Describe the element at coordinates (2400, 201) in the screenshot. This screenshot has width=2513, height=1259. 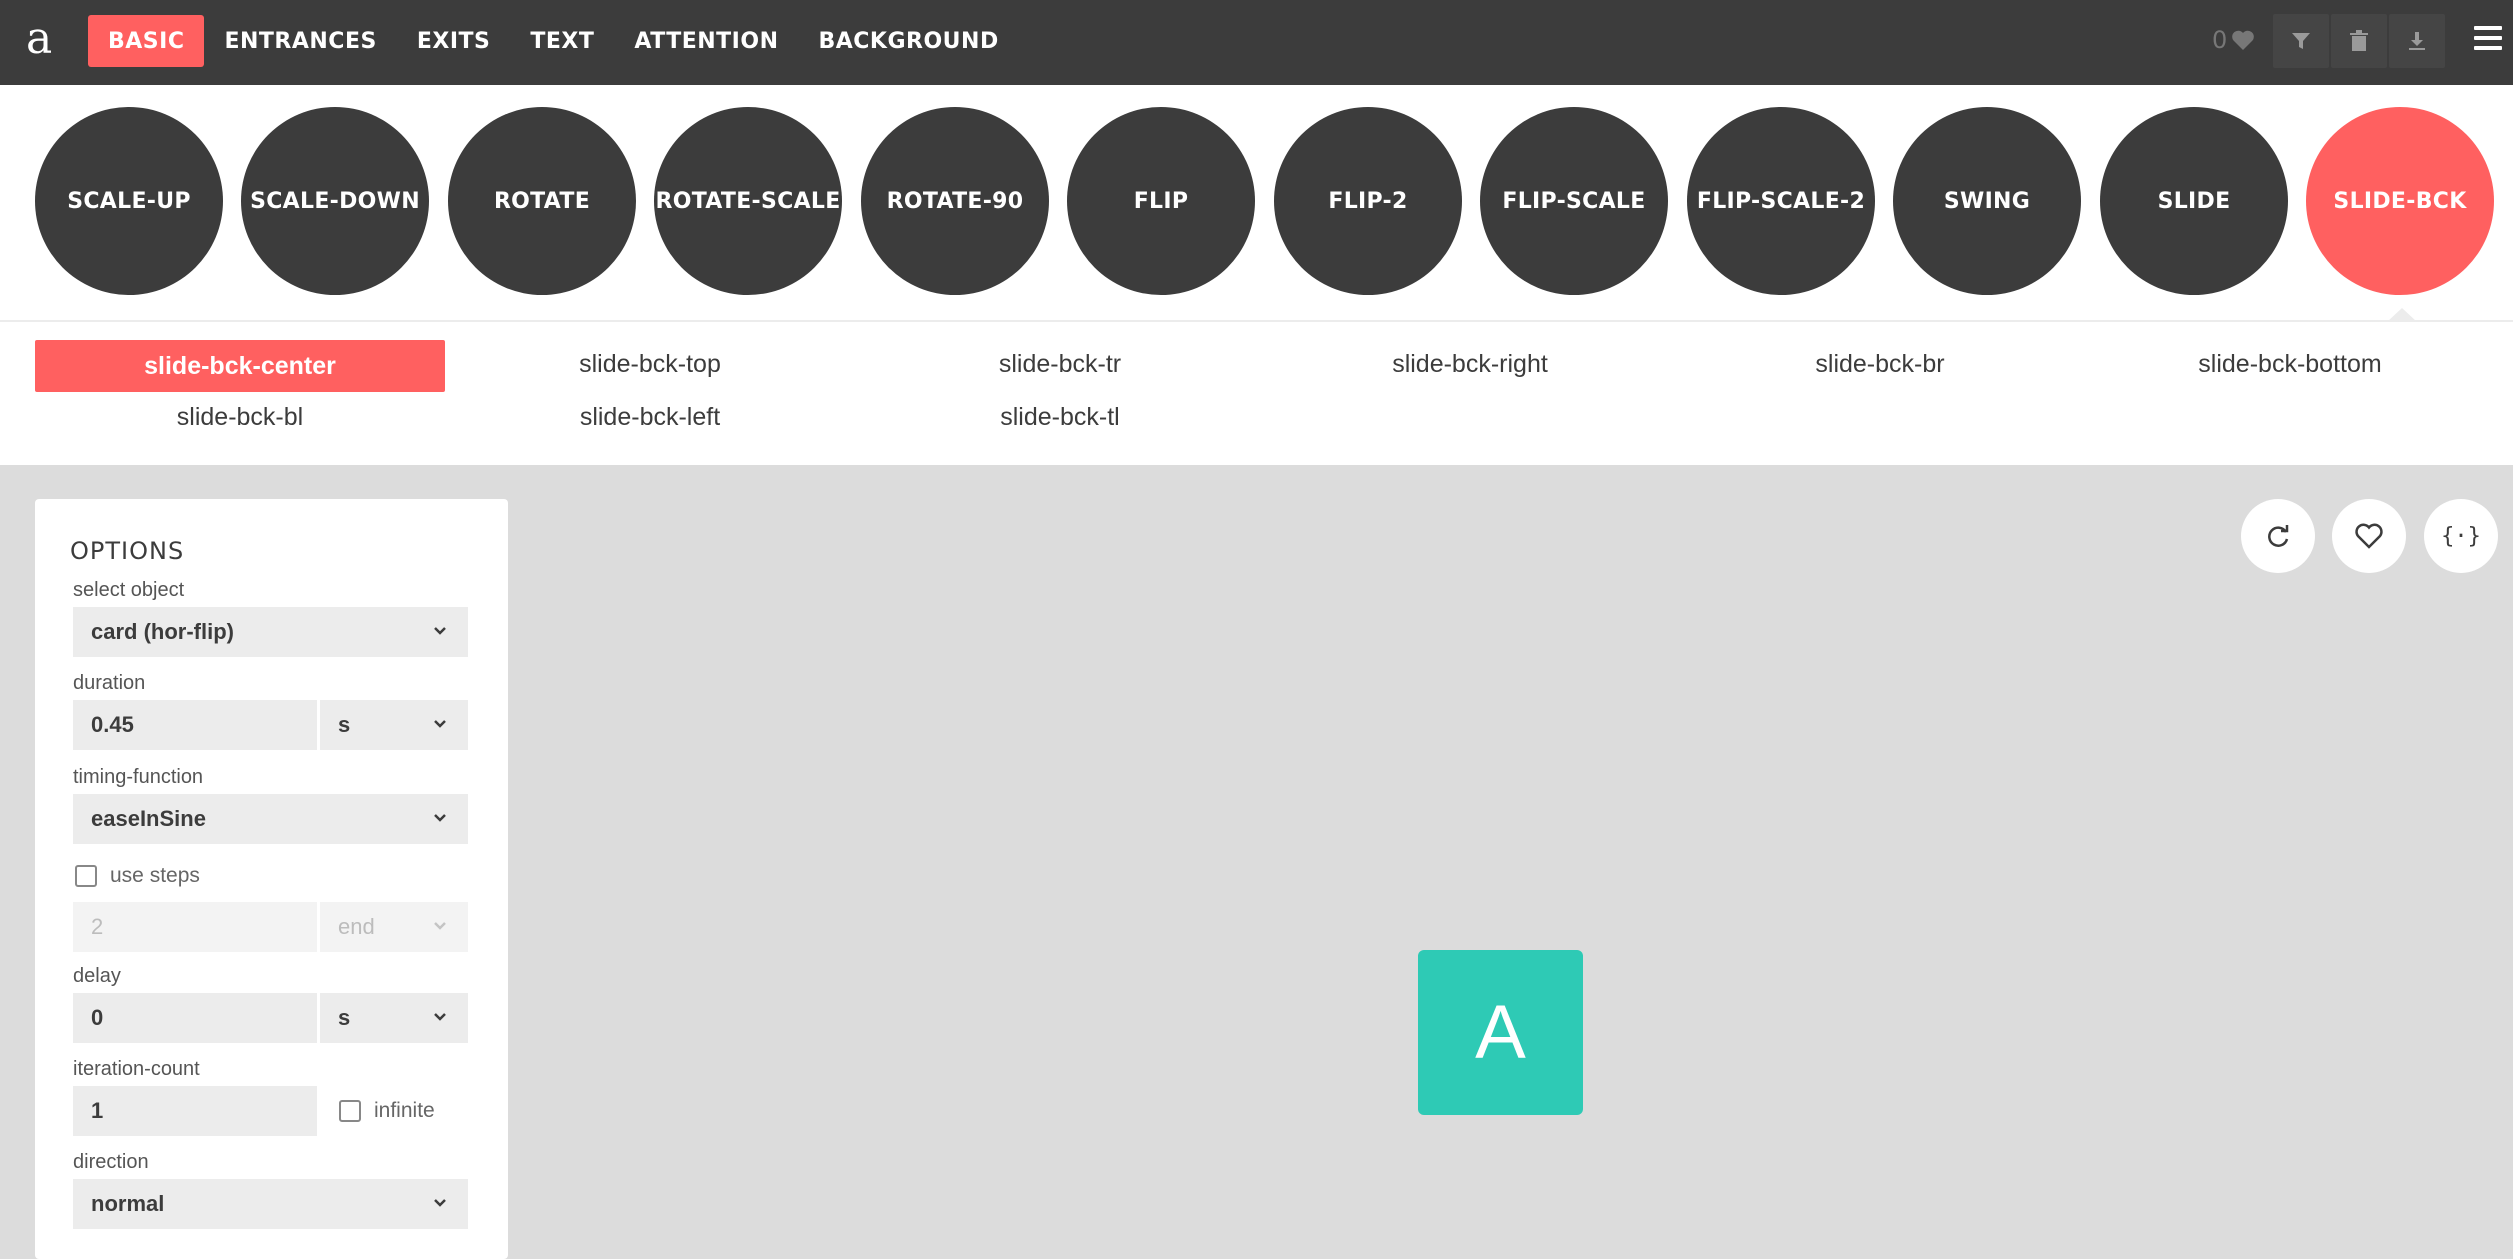
I see `category-slide-bck: SLIDE-BCK` at that location.